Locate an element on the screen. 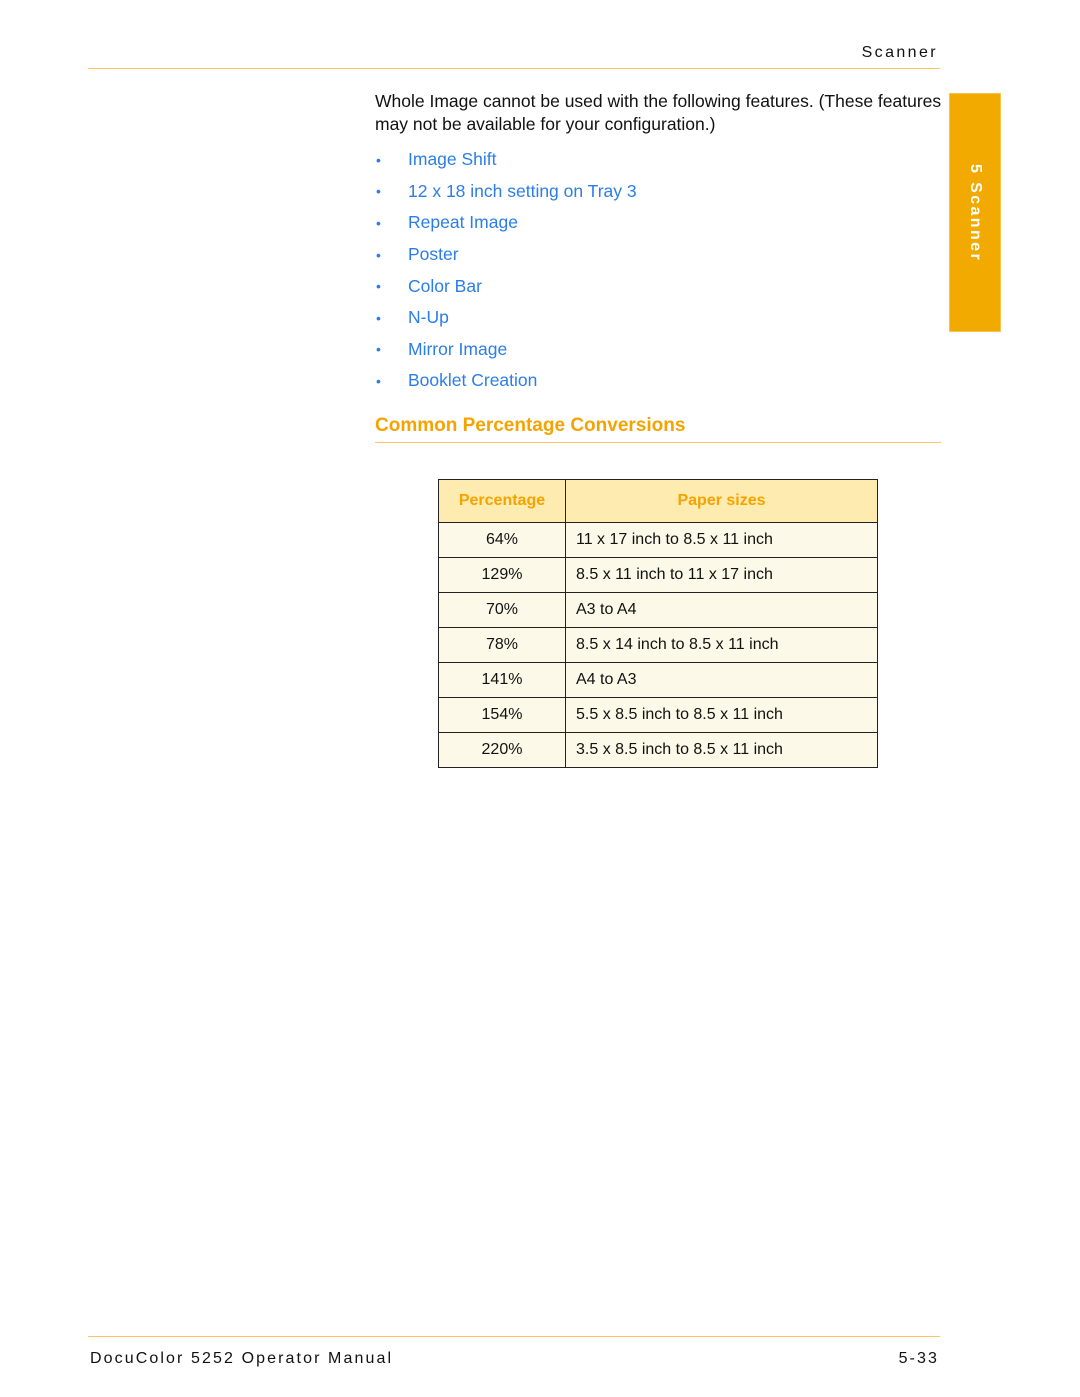 This screenshot has height=1397, width=1080. table-row: 129% 8.5 x 11 inch to 11 x 17 inch is located at coordinates (658, 575).